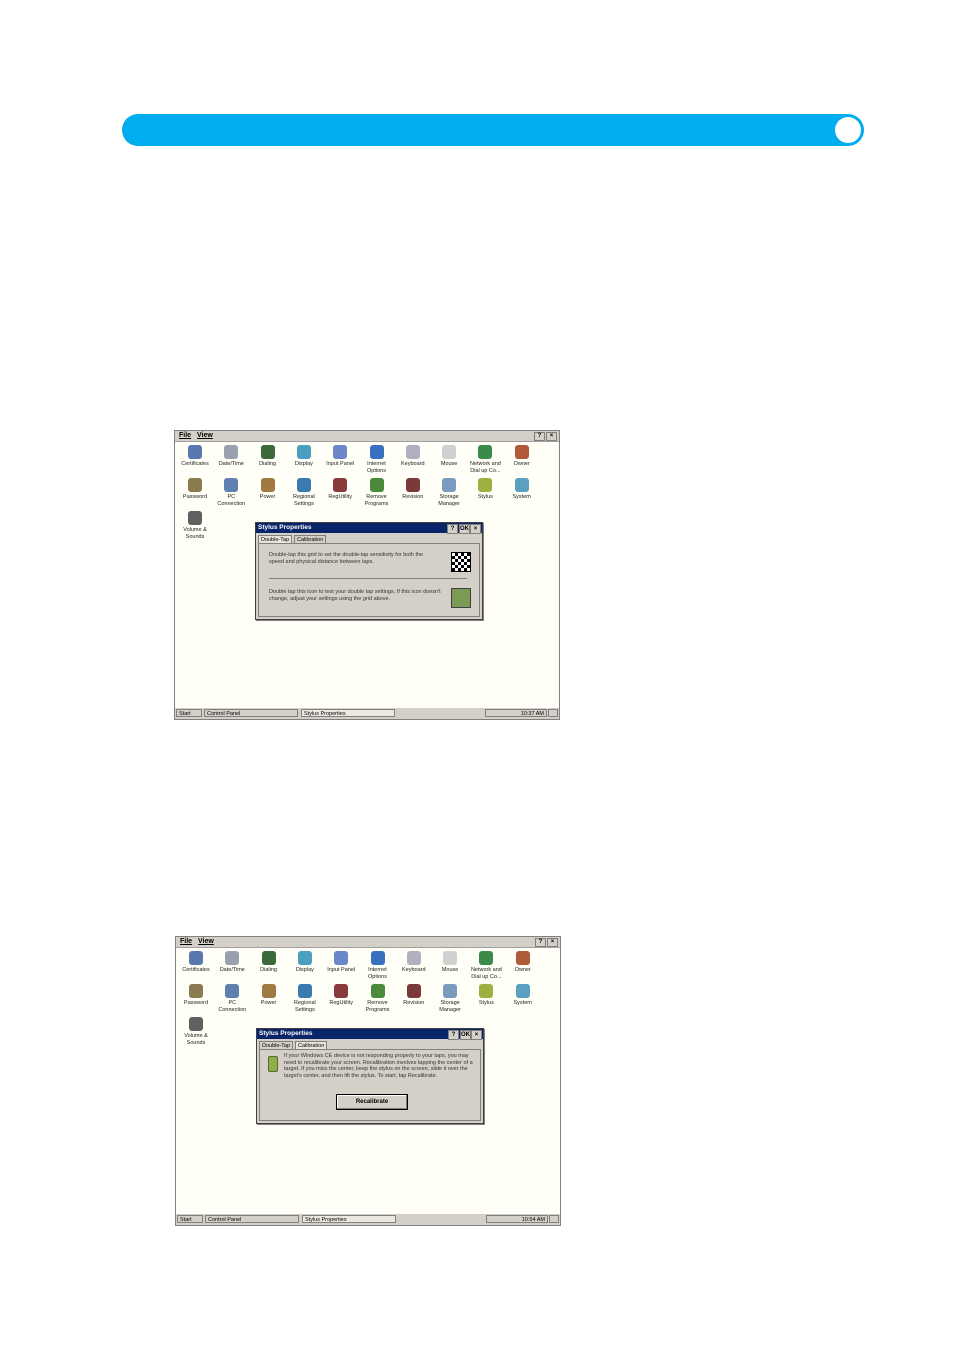  Describe the element at coordinates (376, 500) in the screenshot. I see `control-panel-item-label: Remove Programs` at that location.